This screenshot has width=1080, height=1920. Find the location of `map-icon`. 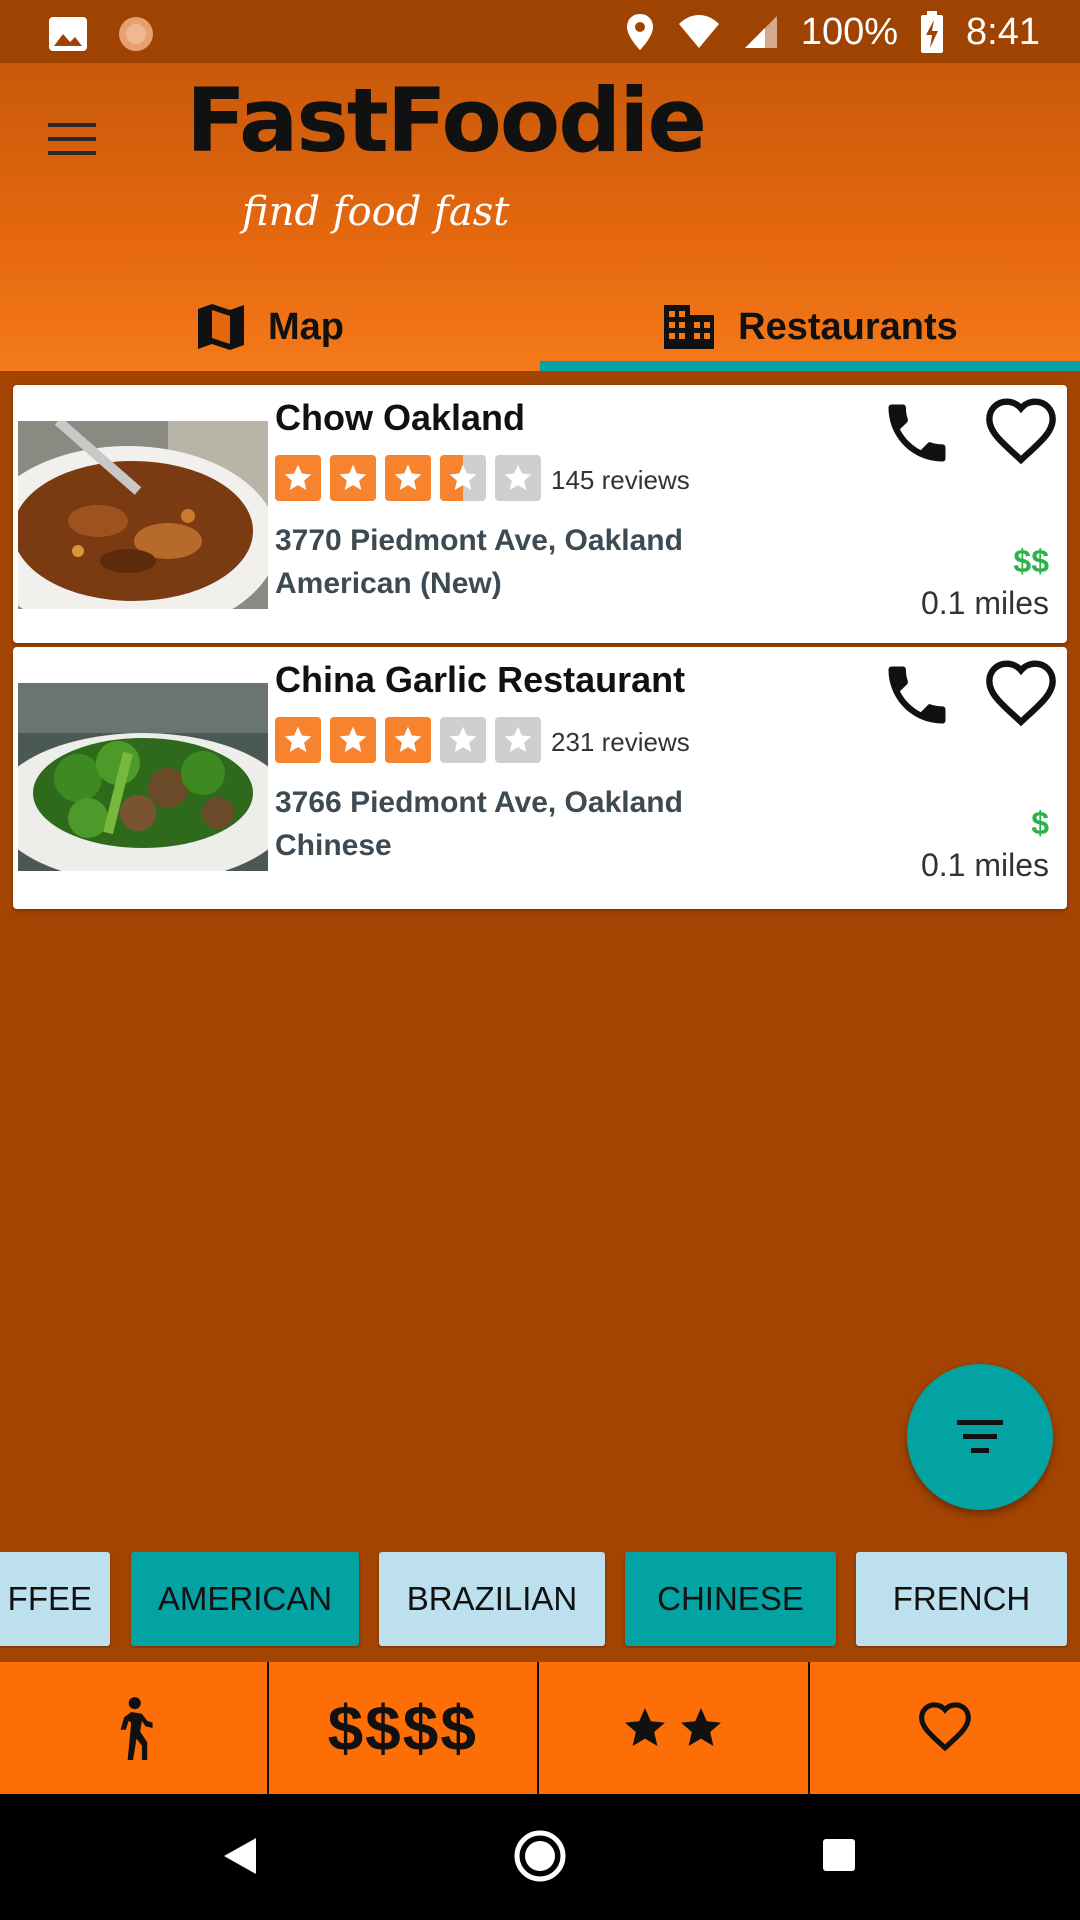

map-icon is located at coordinates (221, 327).